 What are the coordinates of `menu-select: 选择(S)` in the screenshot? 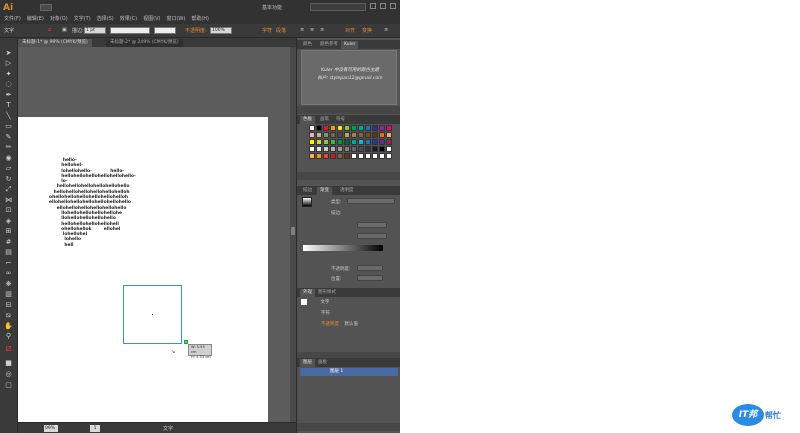 It's located at (105, 18).